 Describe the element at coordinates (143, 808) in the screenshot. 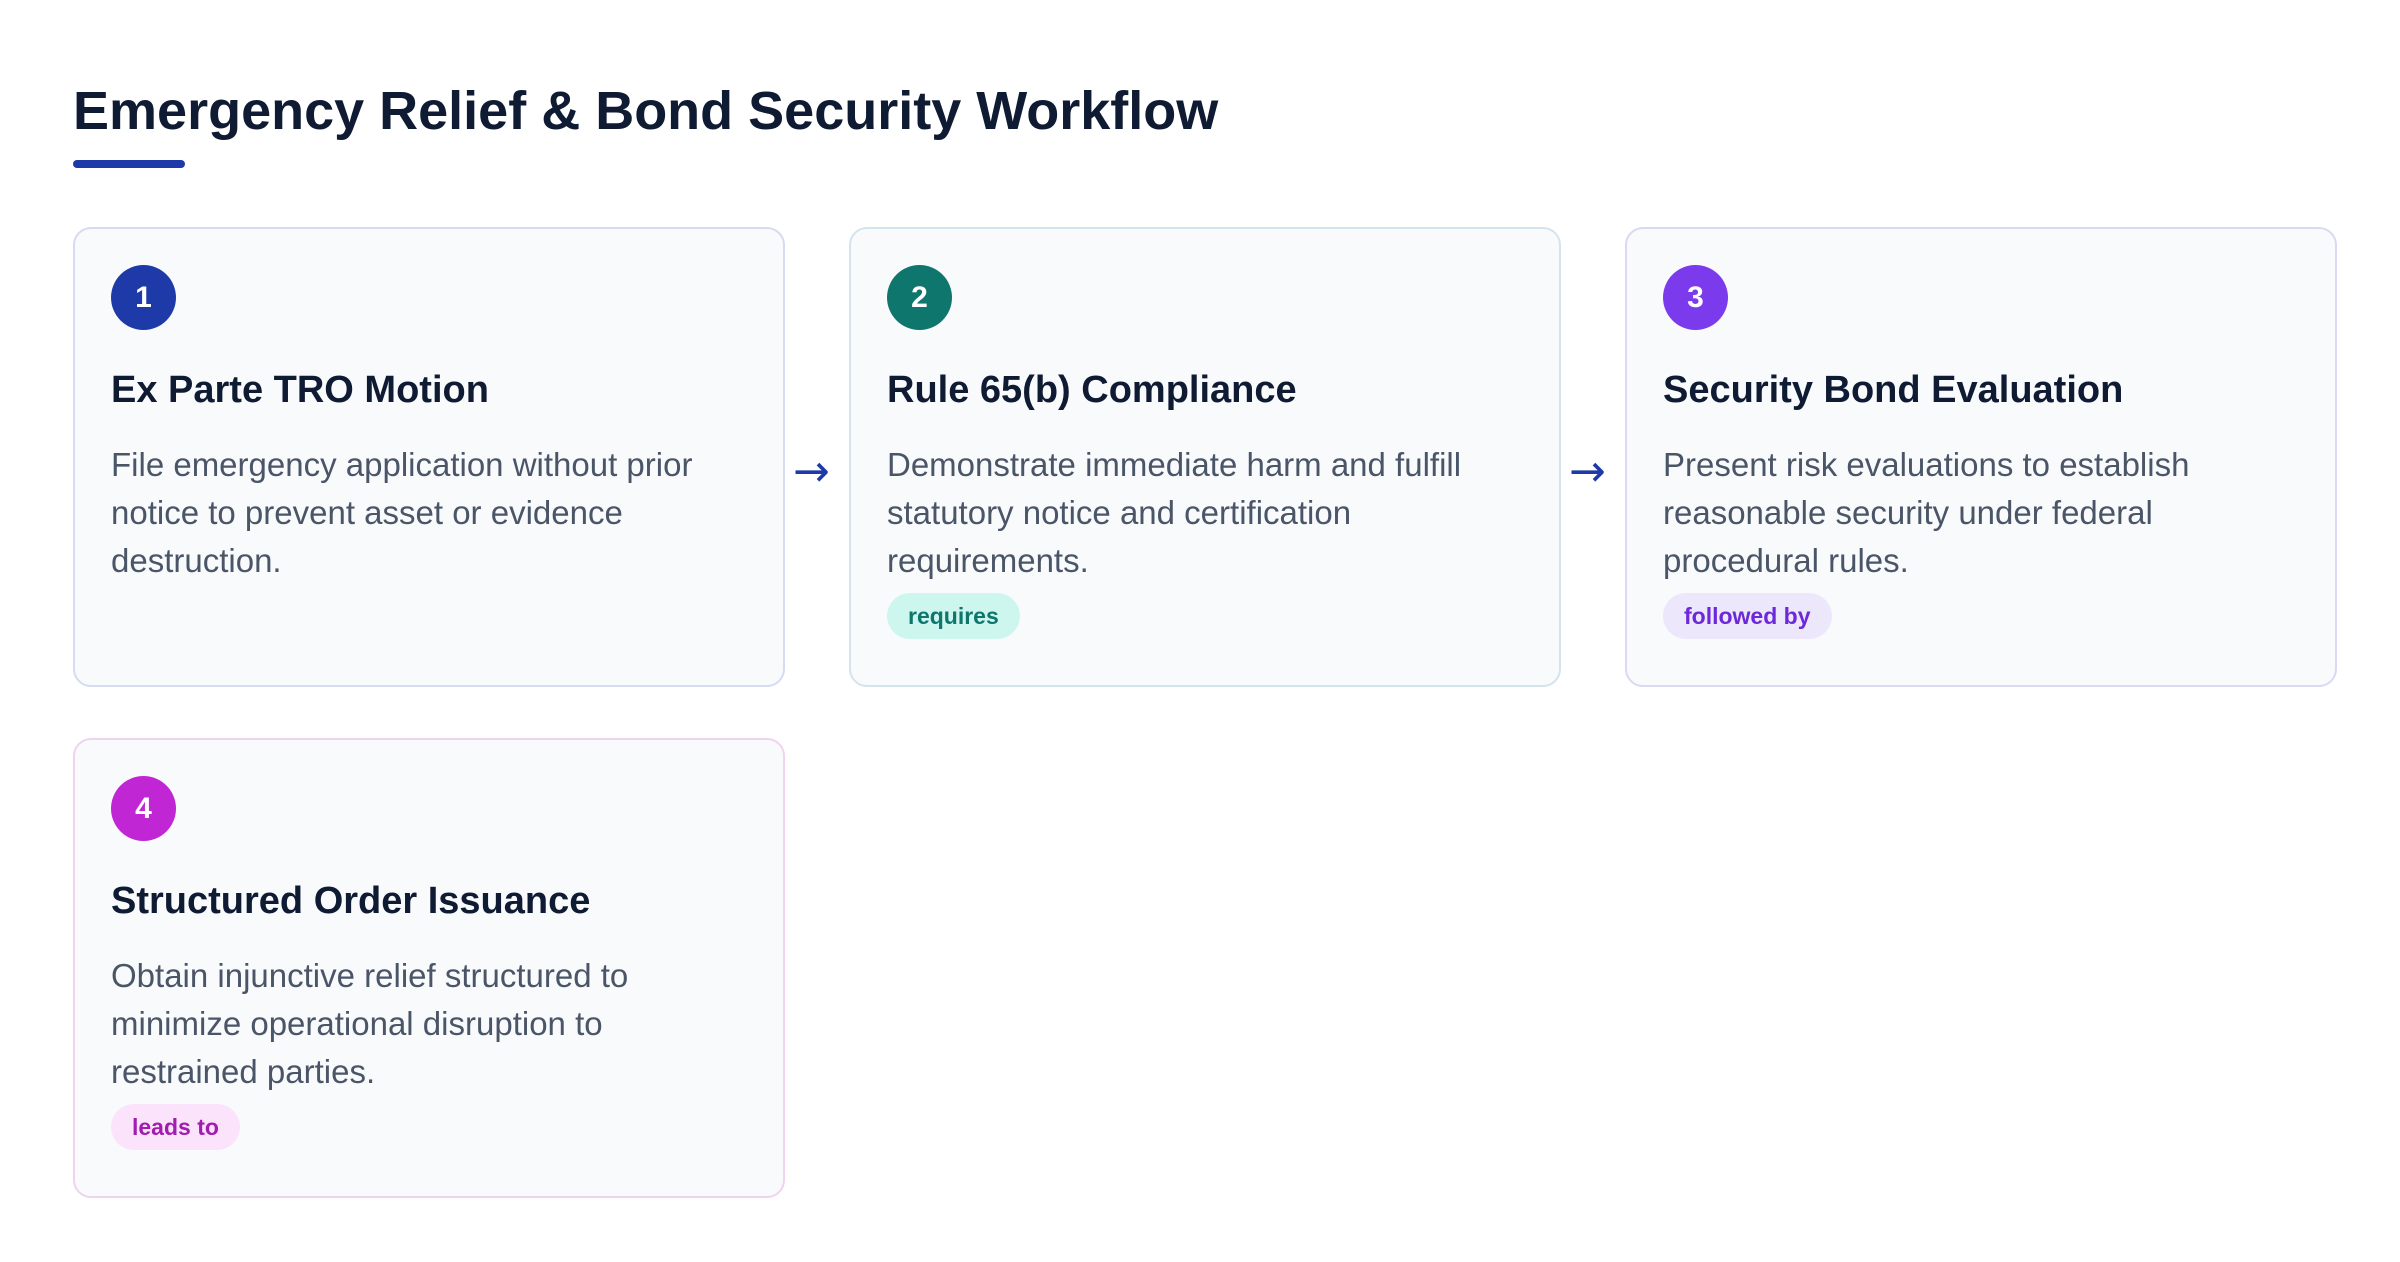

I see `step-number-badge: 4` at that location.